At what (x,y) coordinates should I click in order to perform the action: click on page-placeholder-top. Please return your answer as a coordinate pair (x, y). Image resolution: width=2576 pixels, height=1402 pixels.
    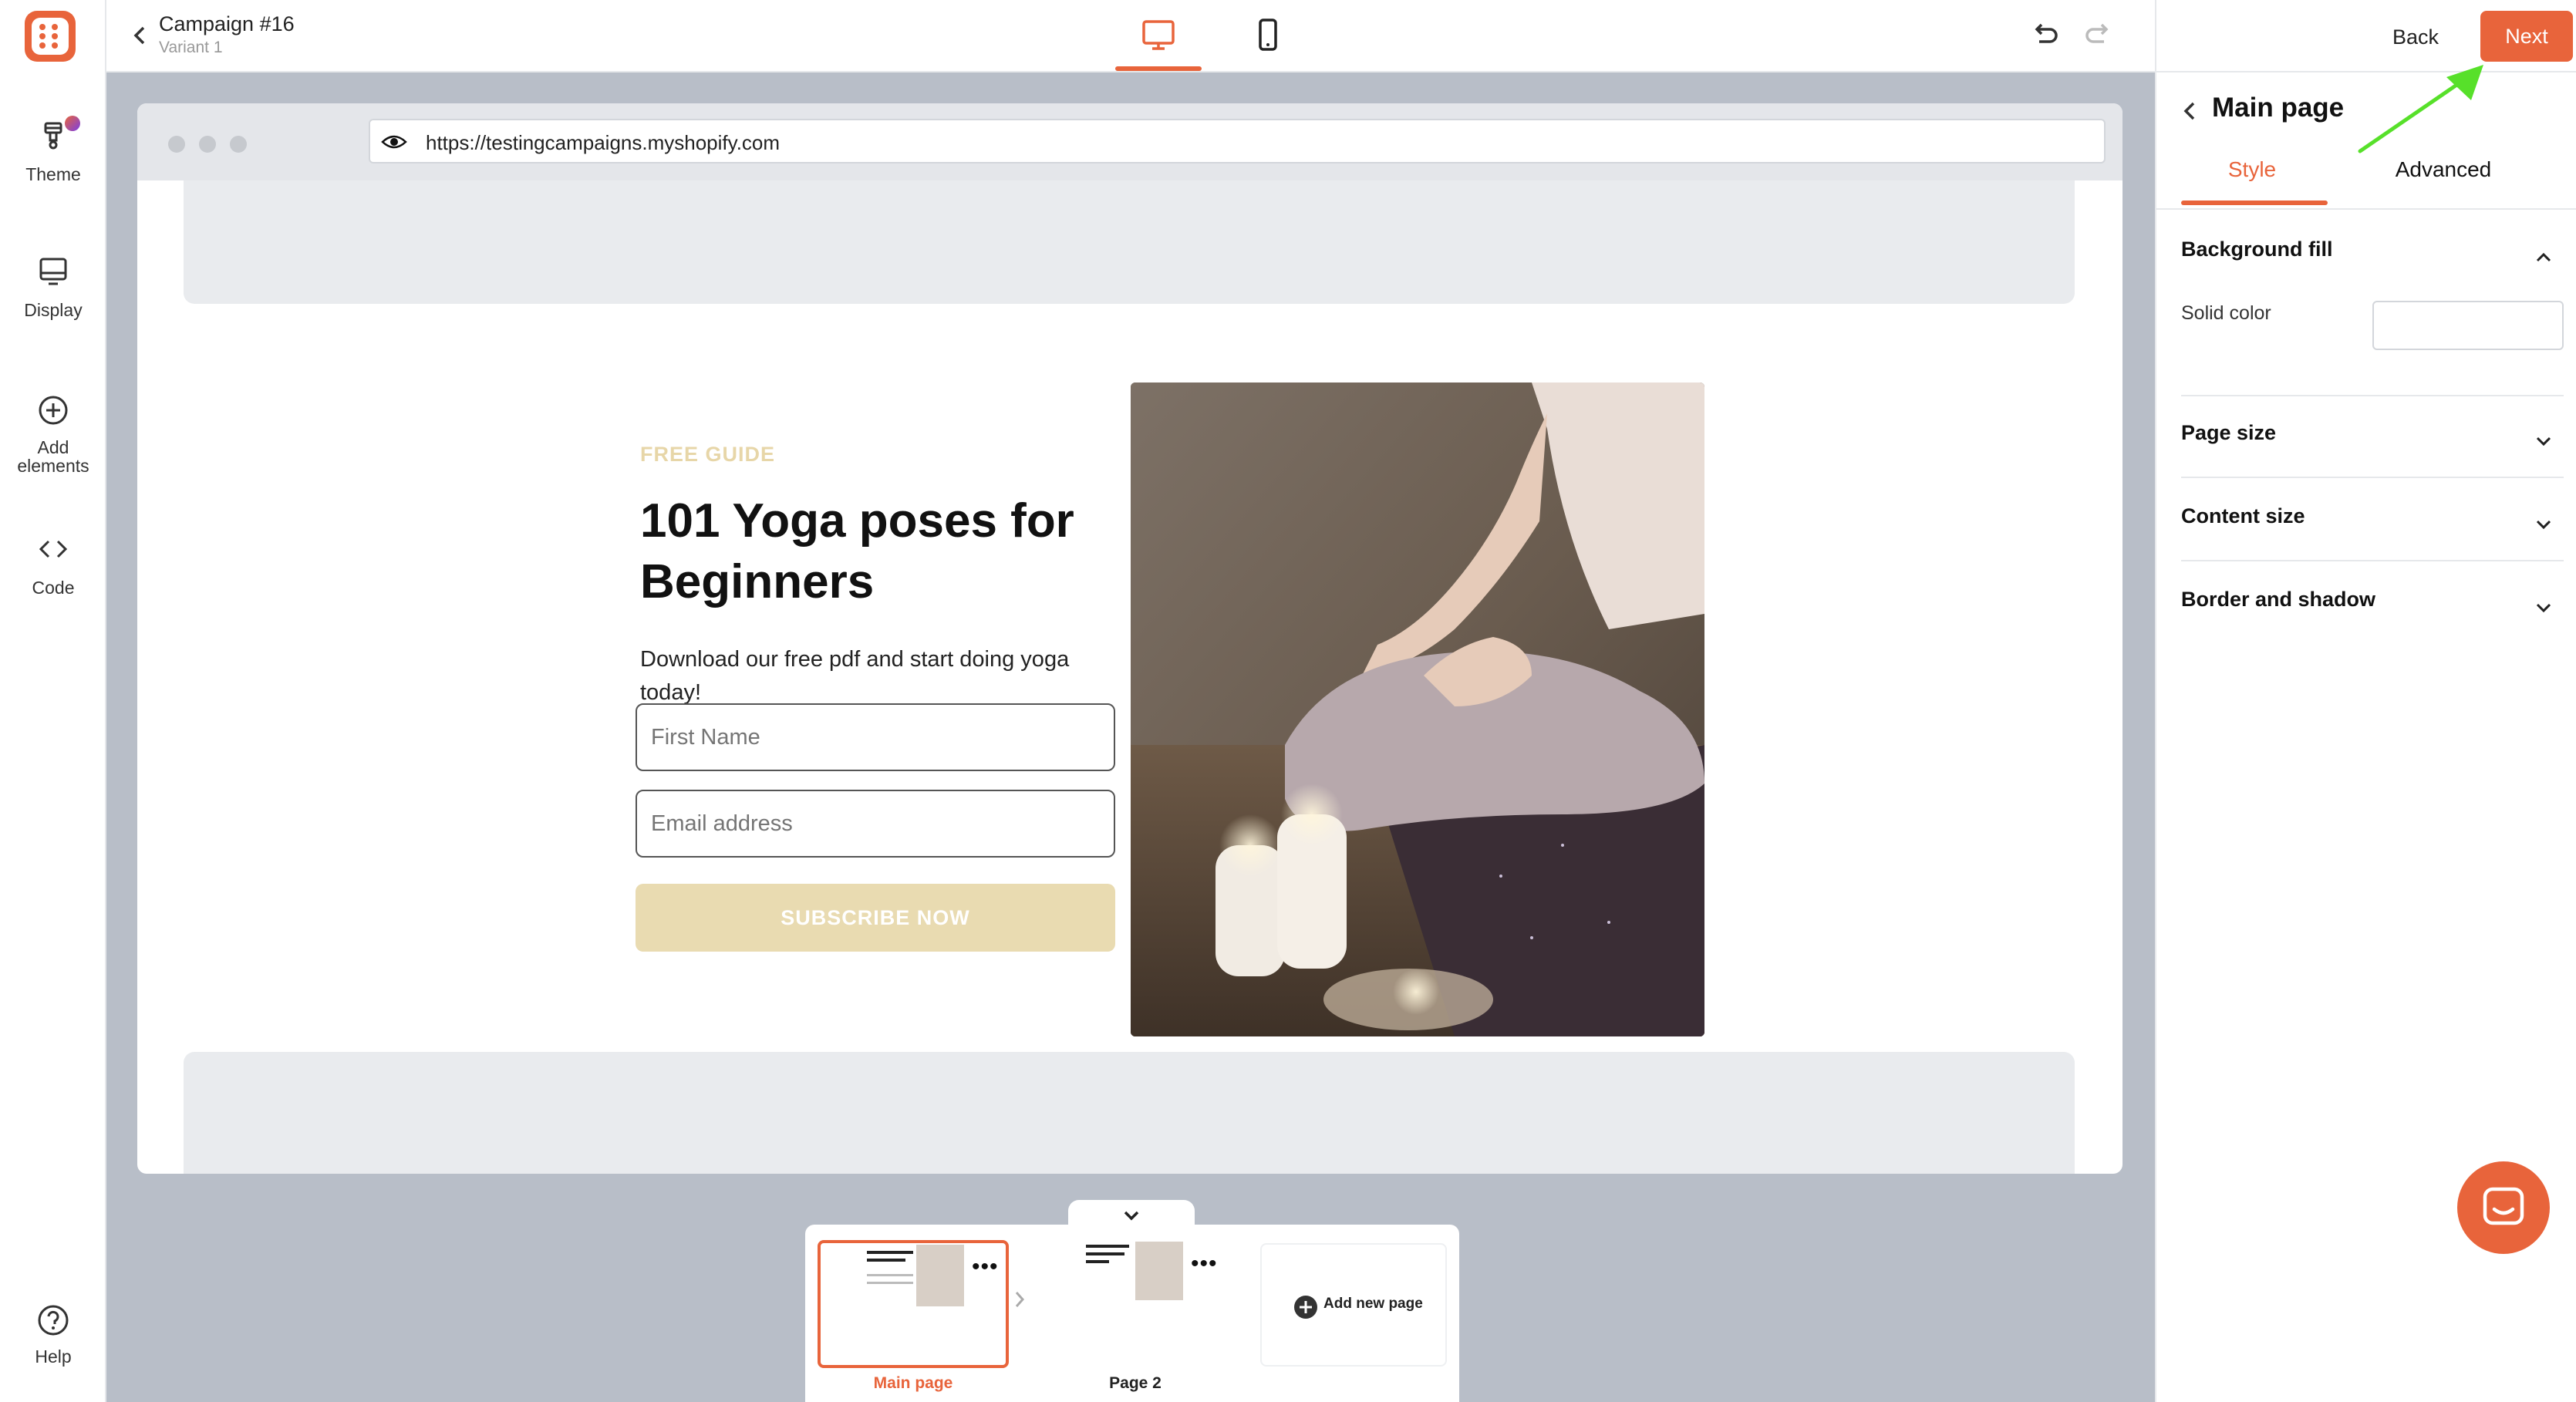
    Looking at the image, I should click on (1129, 242).